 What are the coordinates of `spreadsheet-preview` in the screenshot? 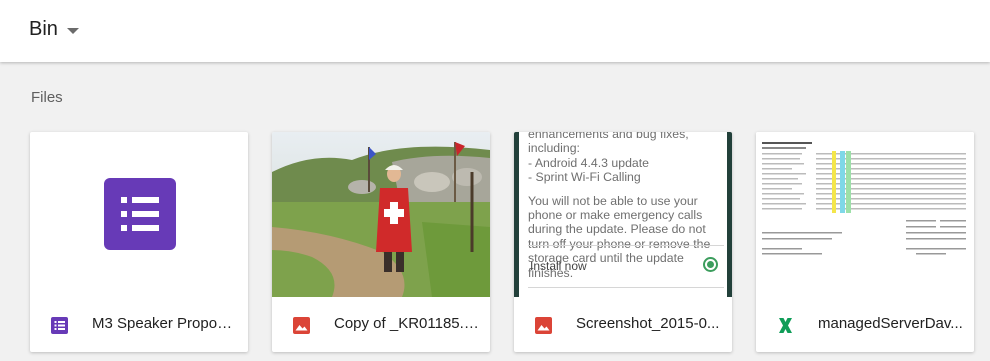 It's located at (865, 214).